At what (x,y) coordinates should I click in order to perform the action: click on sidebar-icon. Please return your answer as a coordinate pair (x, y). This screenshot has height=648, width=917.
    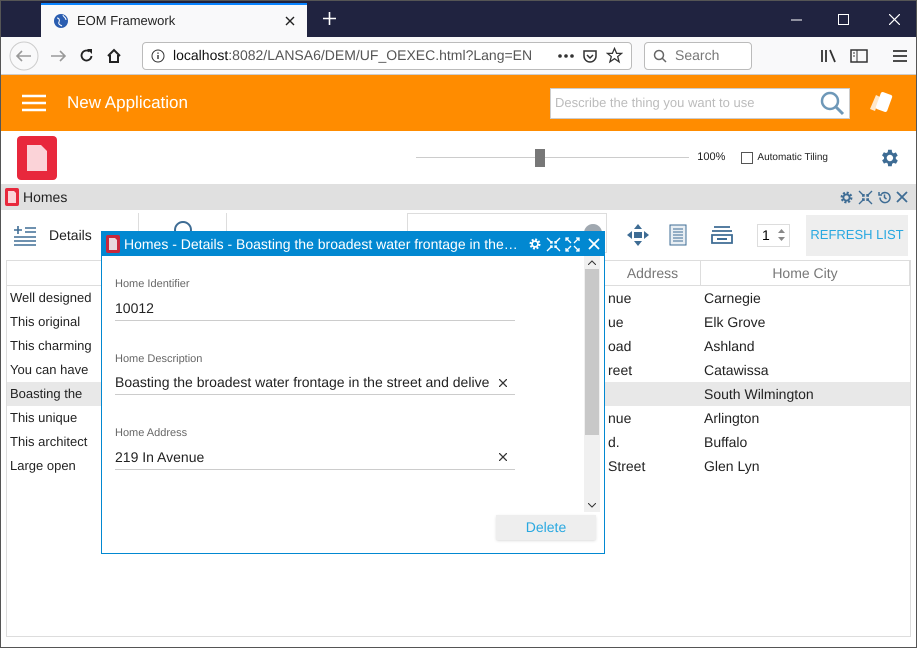
    Looking at the image, I should click on (859, 56).